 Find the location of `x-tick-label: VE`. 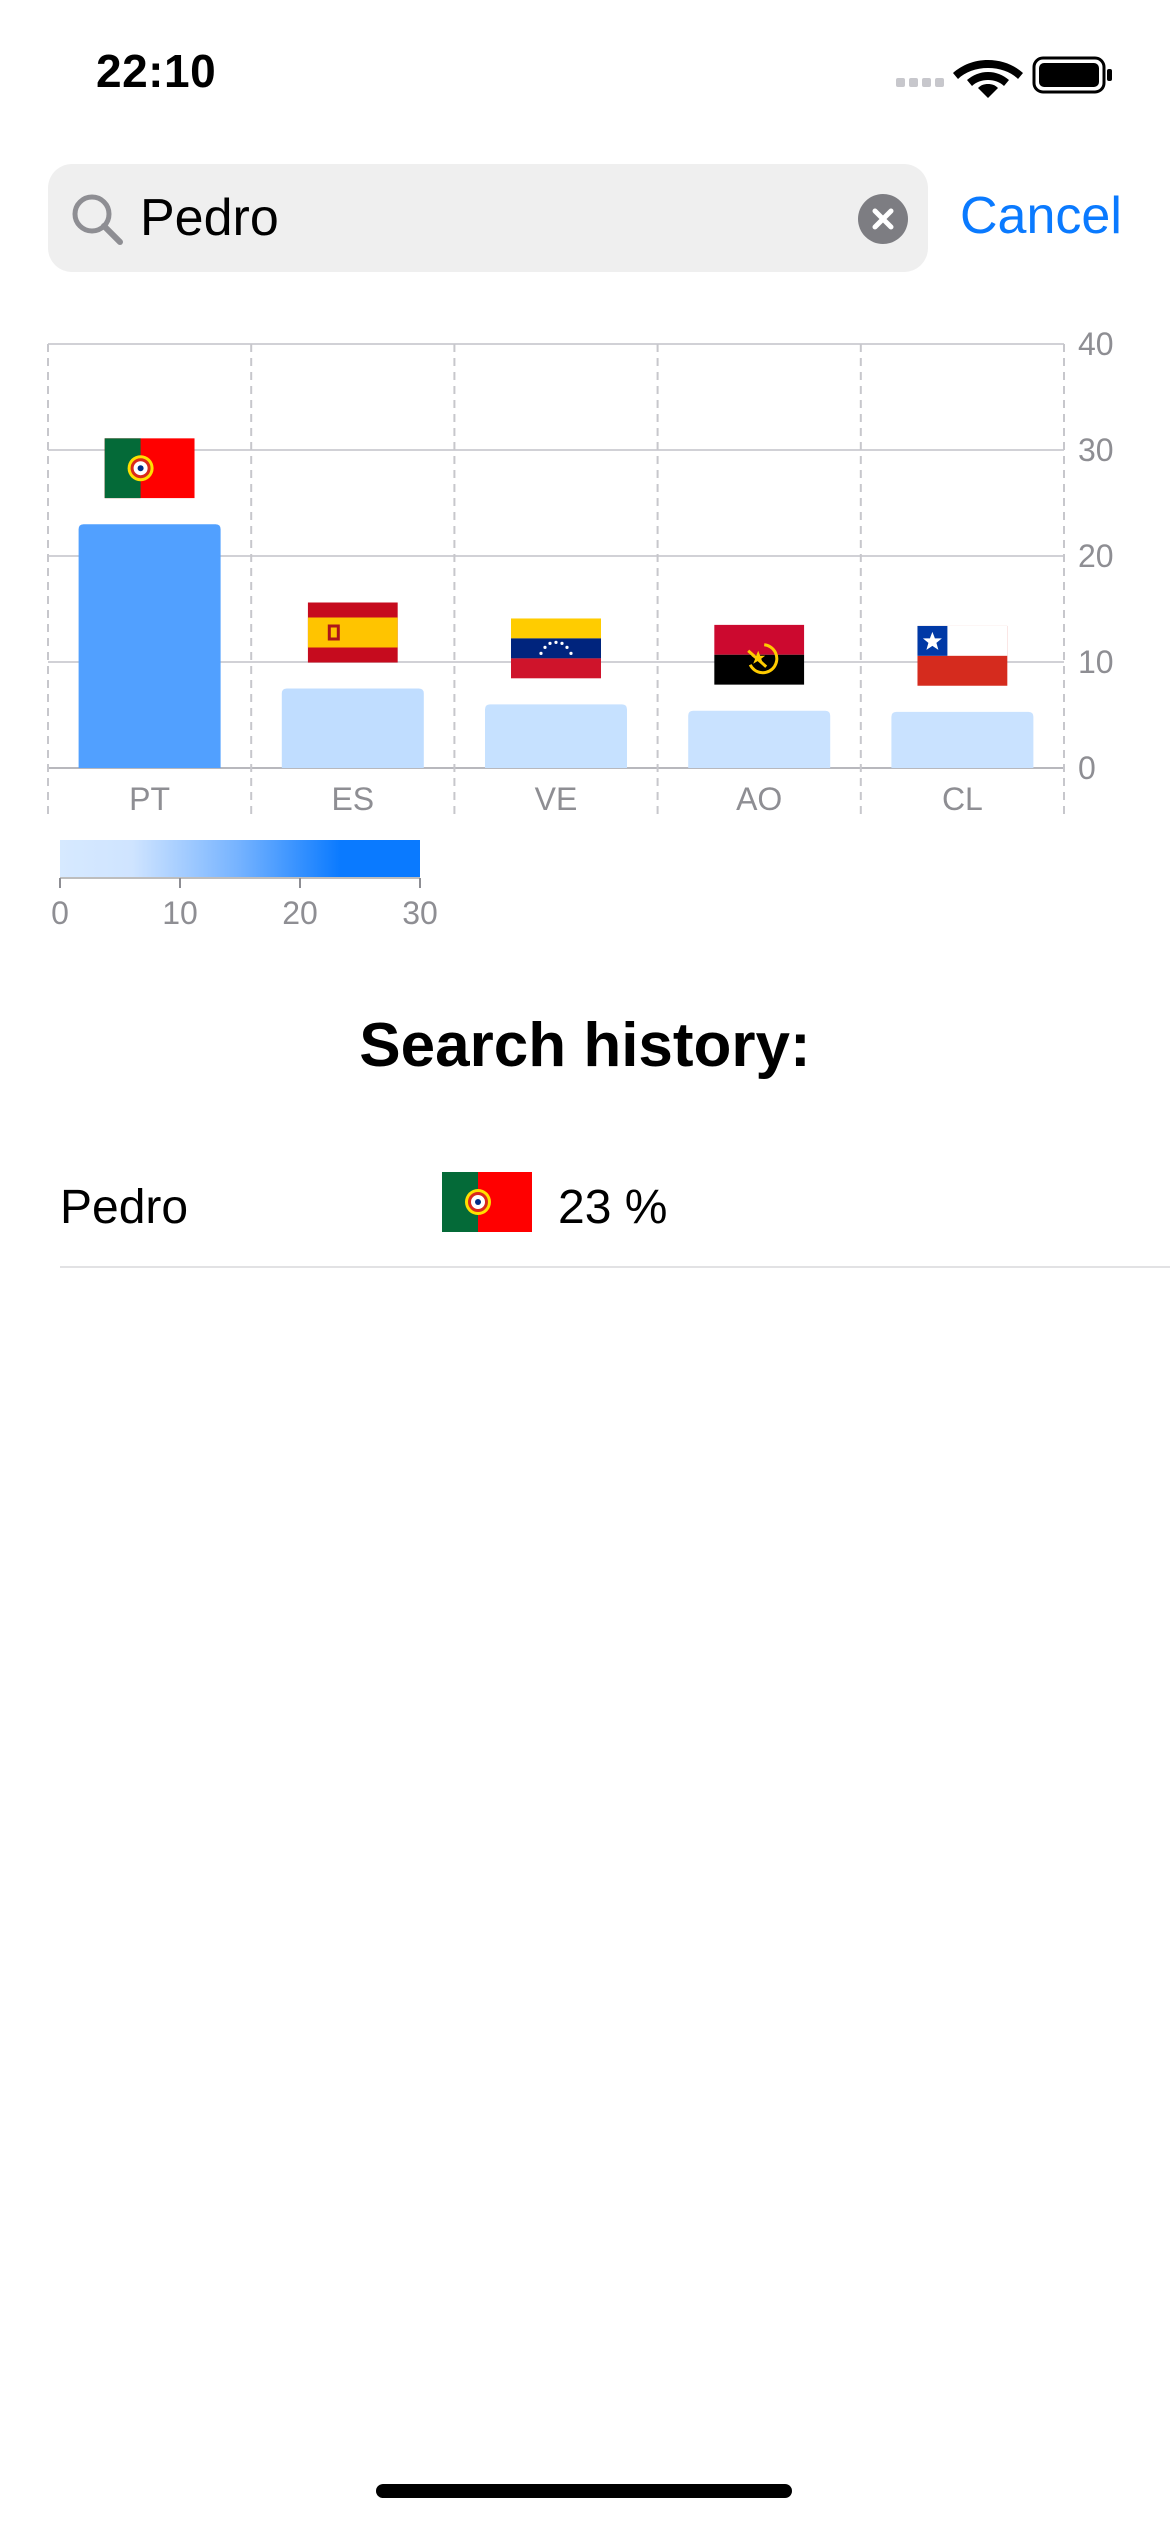

x-tick-label: VE is located at coordinates (556, 799).